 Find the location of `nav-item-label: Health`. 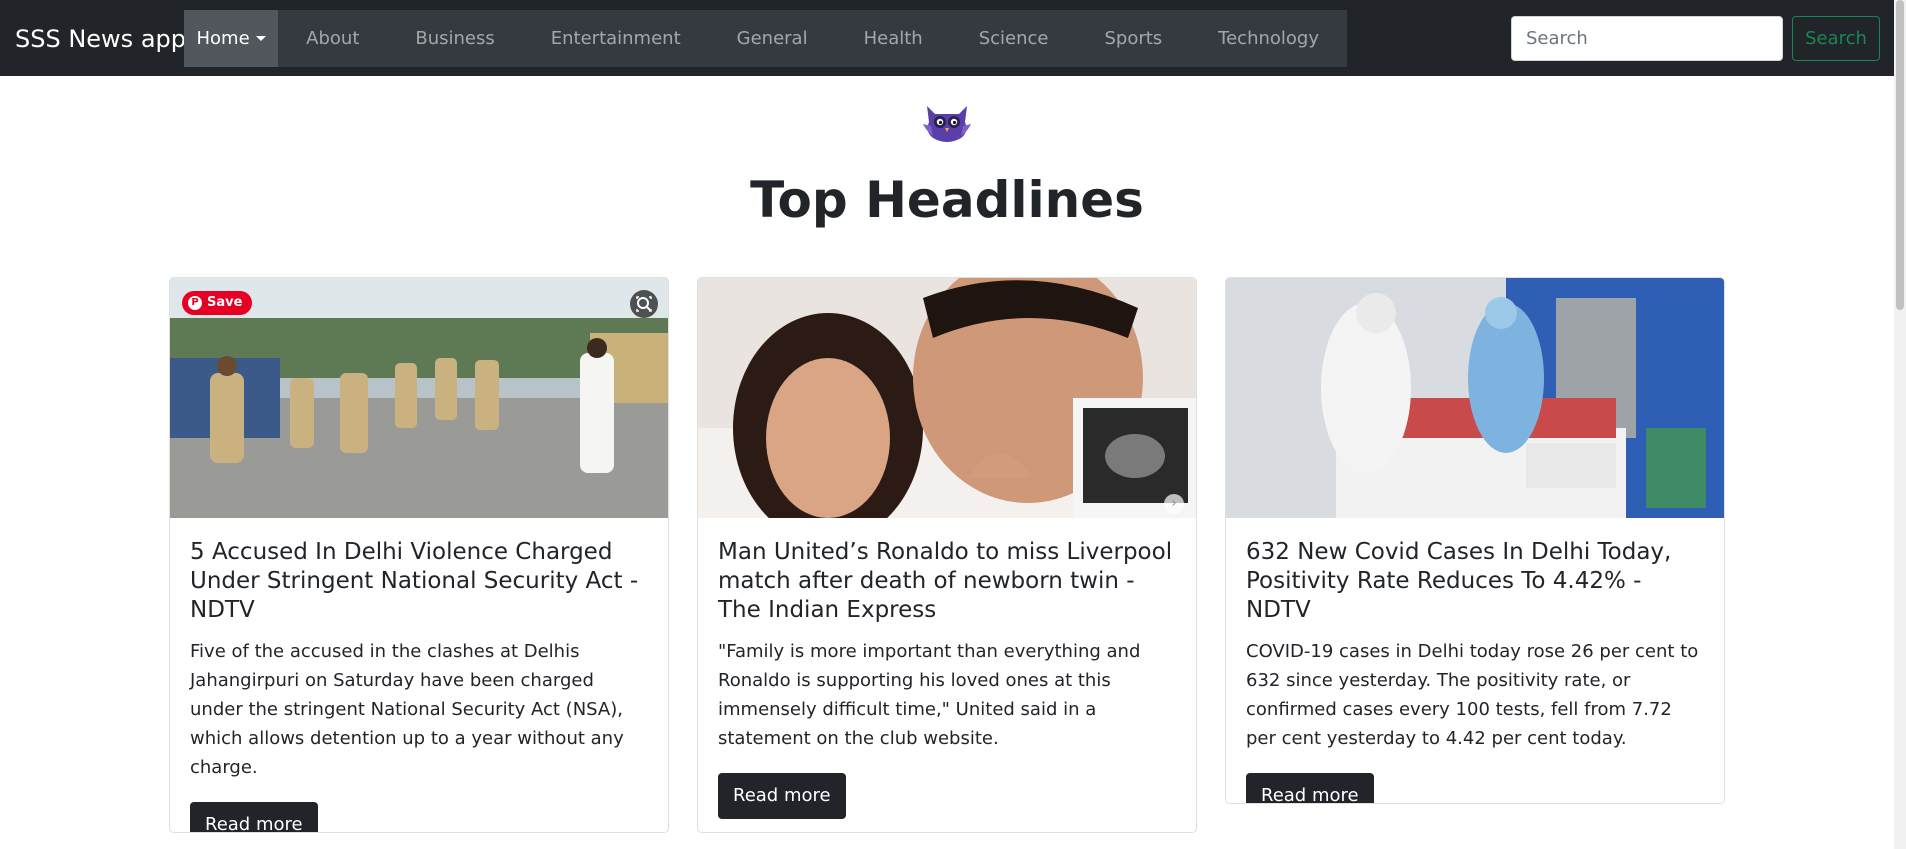

nav-item-label: Health is located at coordinates (893, 38).